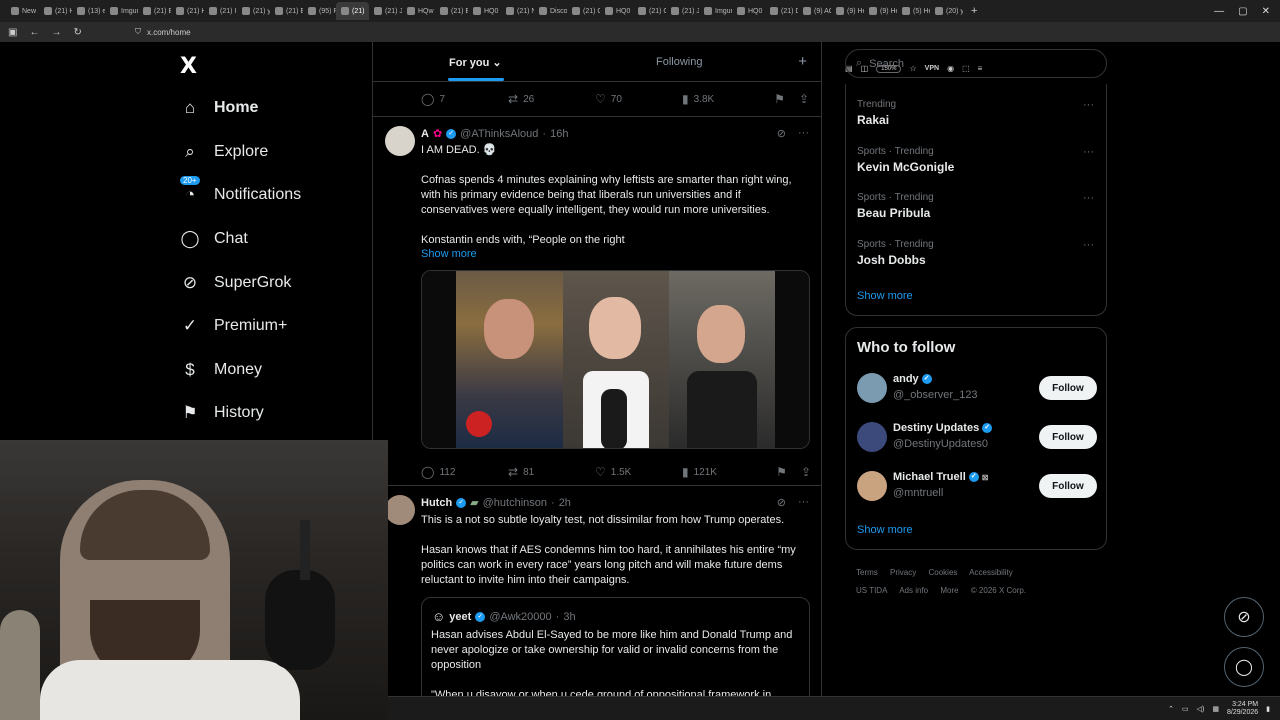 The height and width of the screenshot is (720, 1280). I want to click on footer-link: Terms, so click(867, 572).